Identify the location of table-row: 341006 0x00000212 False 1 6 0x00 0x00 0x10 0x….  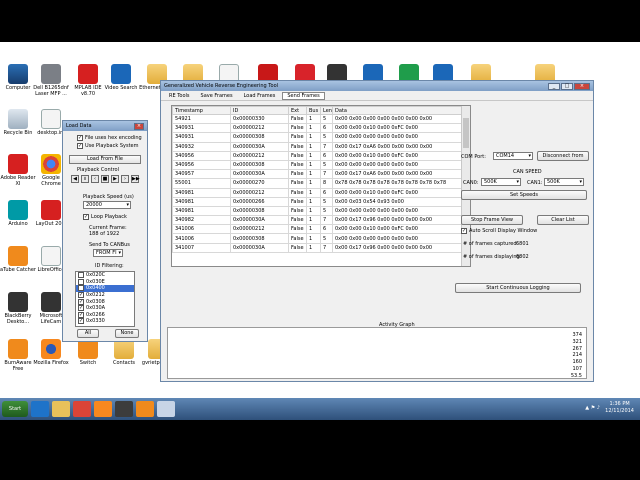
(317, 229).